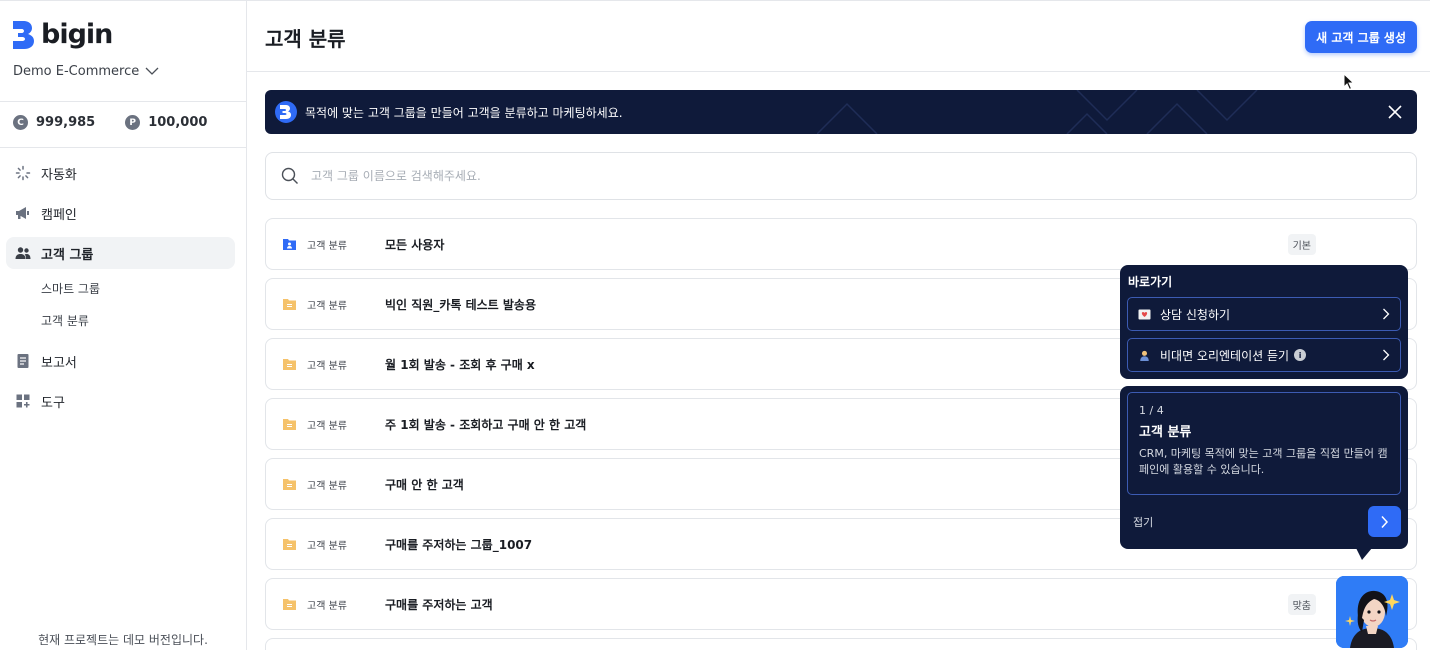  I want to click on banner-logo-icon, so click(286, 112).